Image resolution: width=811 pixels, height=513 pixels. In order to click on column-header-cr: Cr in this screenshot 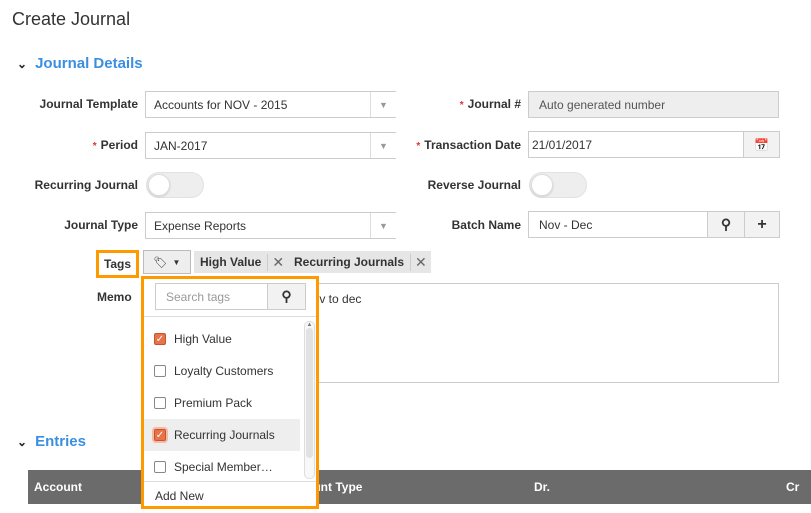, I will do `click(795, 487)`.